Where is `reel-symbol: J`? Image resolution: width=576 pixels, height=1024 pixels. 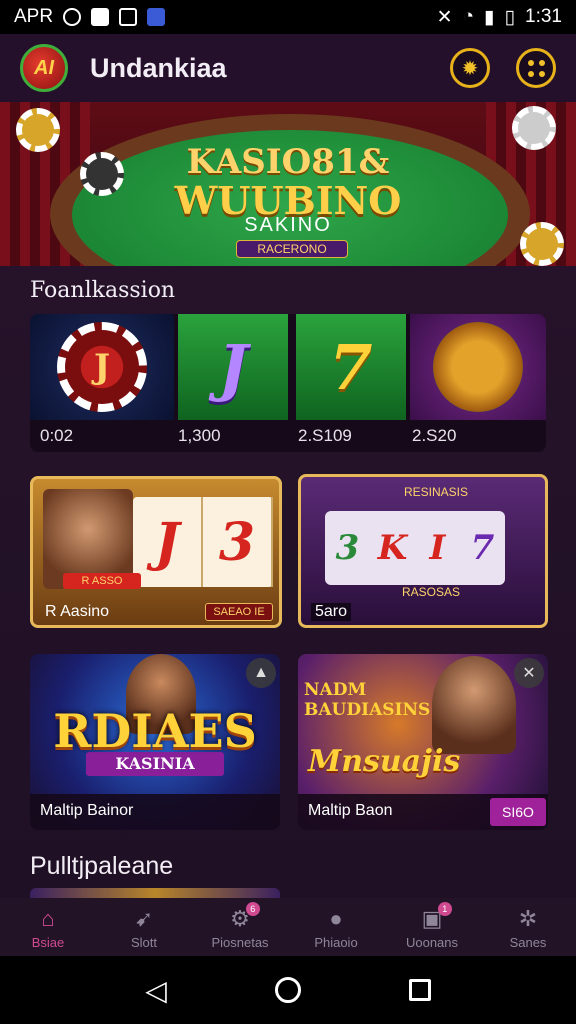 reel-symbol: J is located at coordinates (168, 542).